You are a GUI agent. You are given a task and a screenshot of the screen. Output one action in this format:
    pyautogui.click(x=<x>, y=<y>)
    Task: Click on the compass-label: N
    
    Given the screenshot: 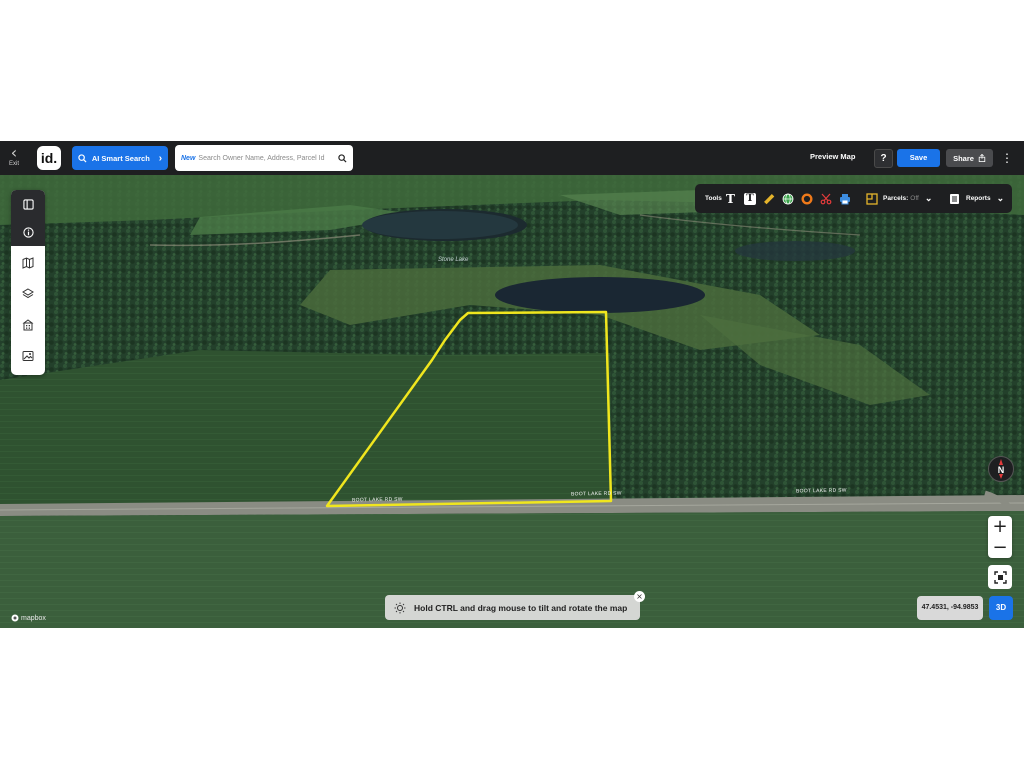 What is the action you would take?
    pyautogui.click(x=1001, y=470)
    